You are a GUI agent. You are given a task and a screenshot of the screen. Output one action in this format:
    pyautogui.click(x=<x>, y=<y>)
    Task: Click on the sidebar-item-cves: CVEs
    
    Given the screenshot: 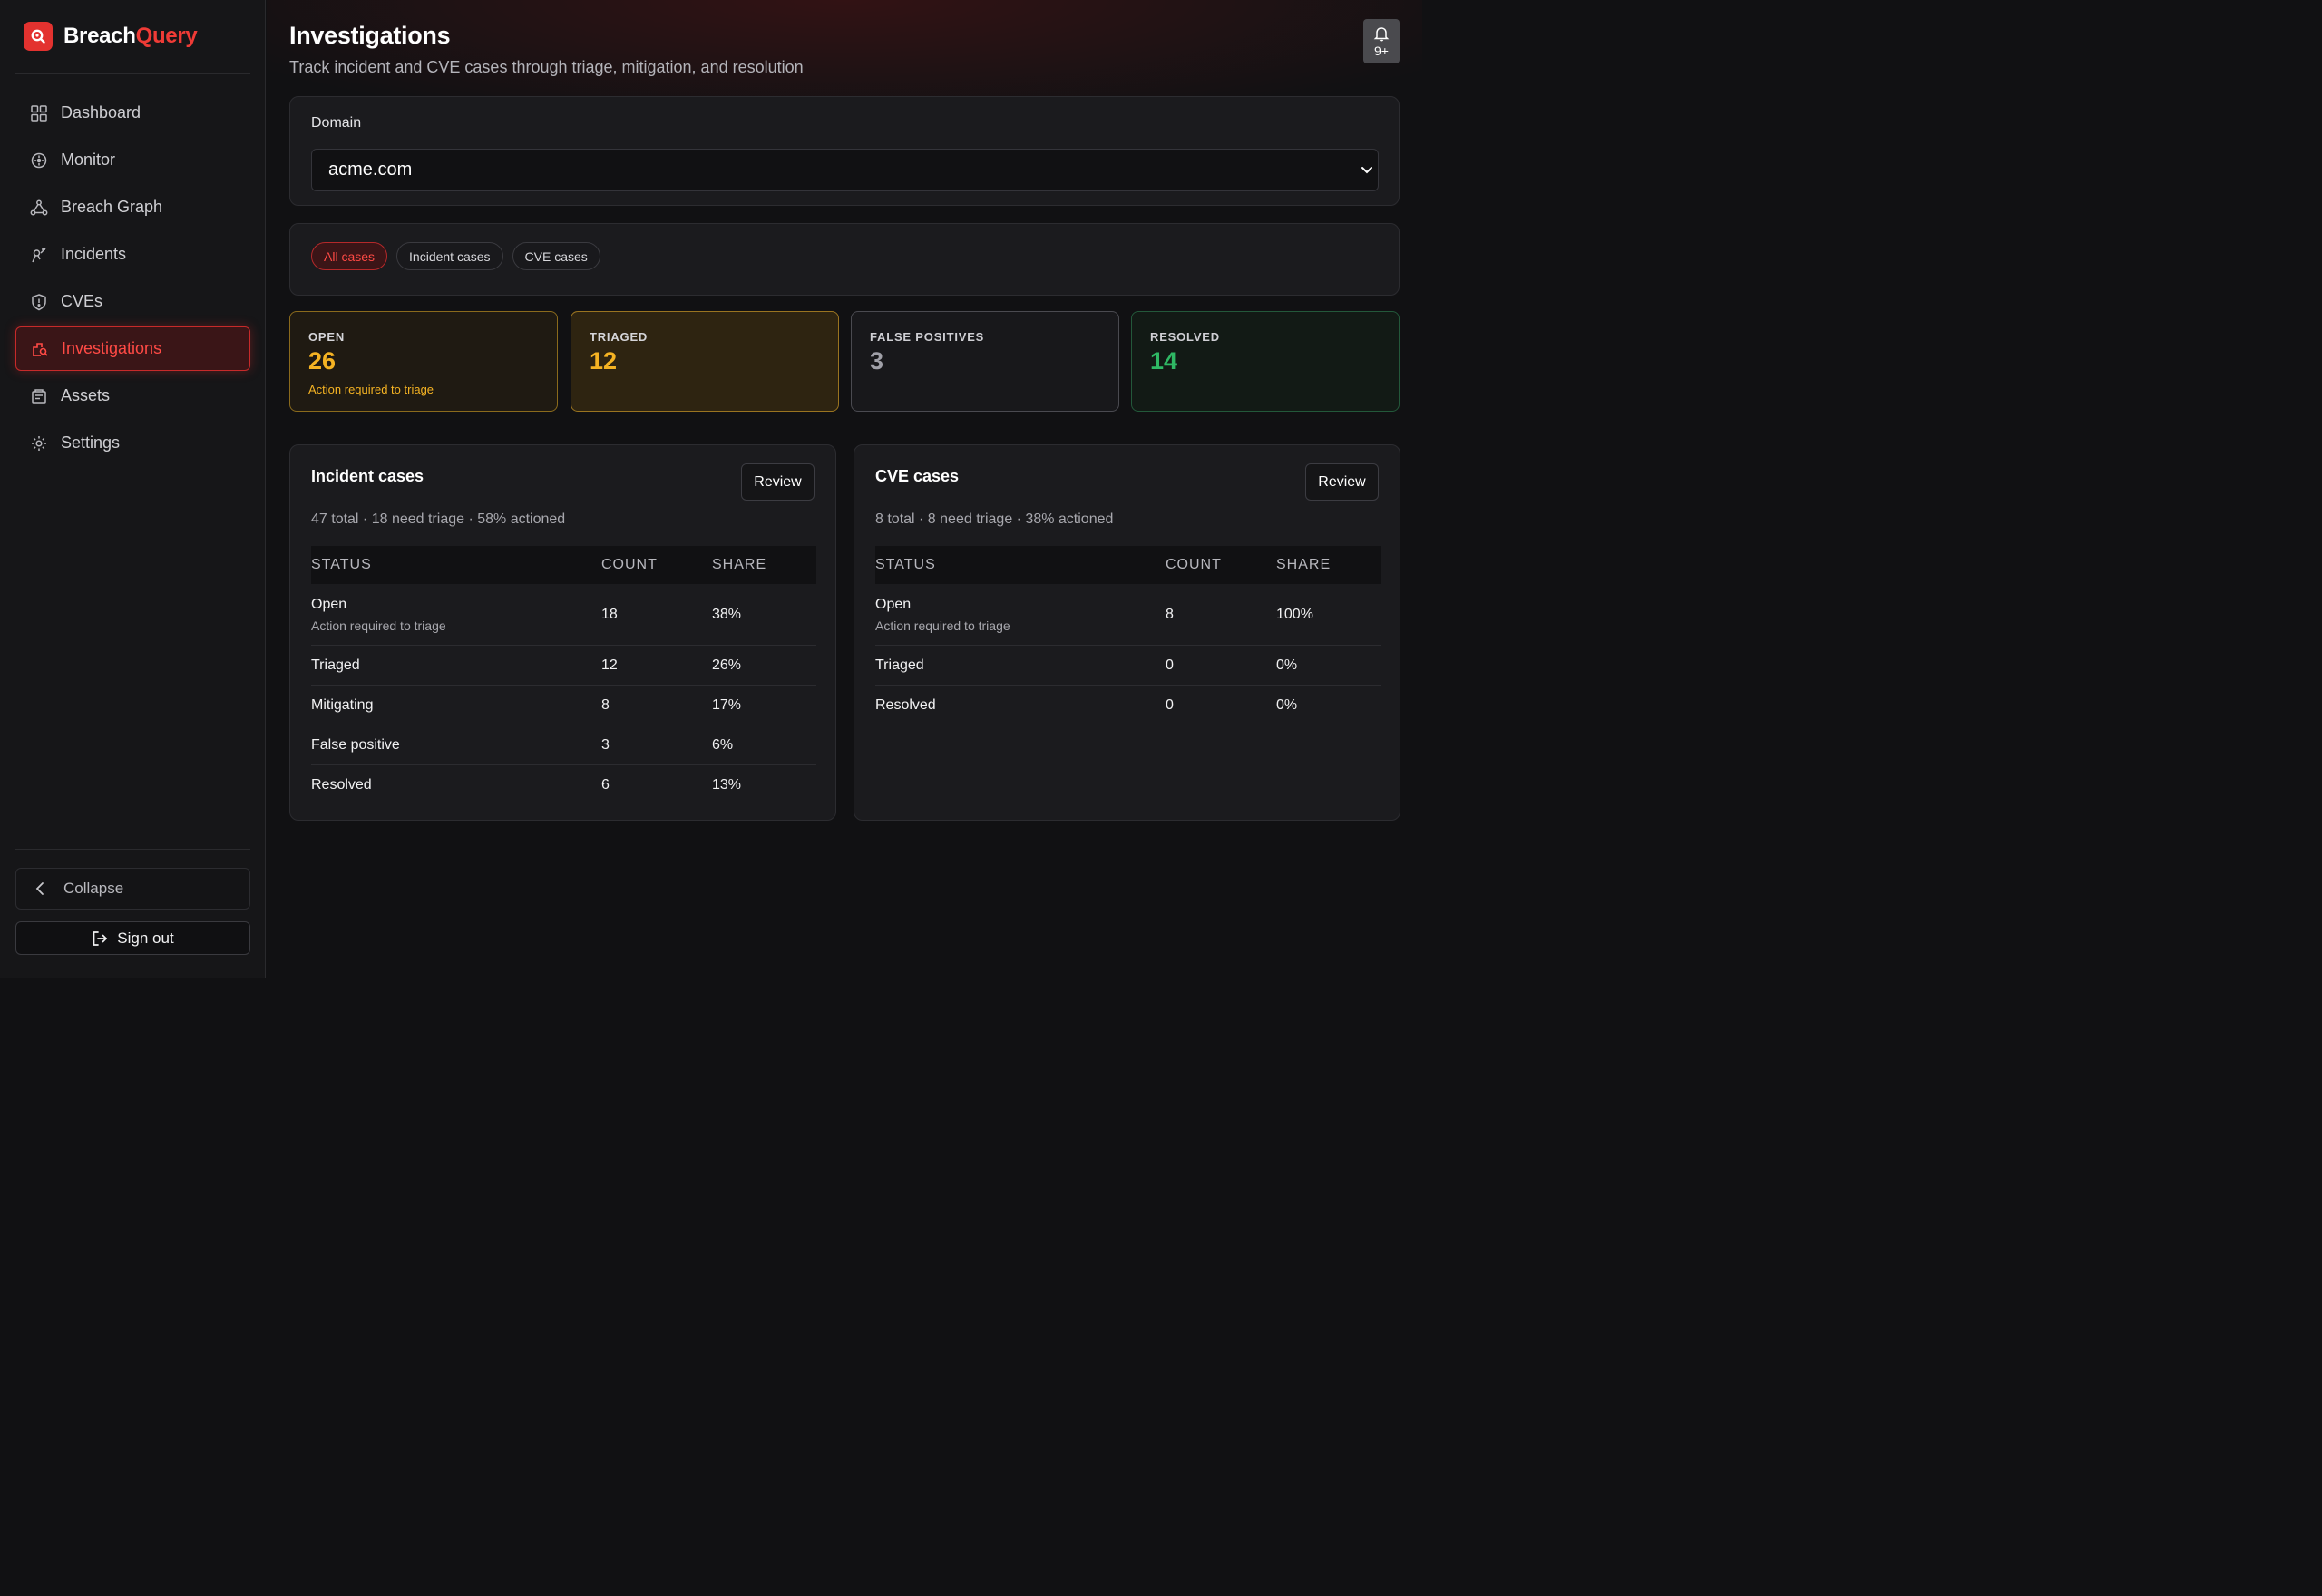 What is the action you would take?
    pyautogui.click(x=132, y=301)
    